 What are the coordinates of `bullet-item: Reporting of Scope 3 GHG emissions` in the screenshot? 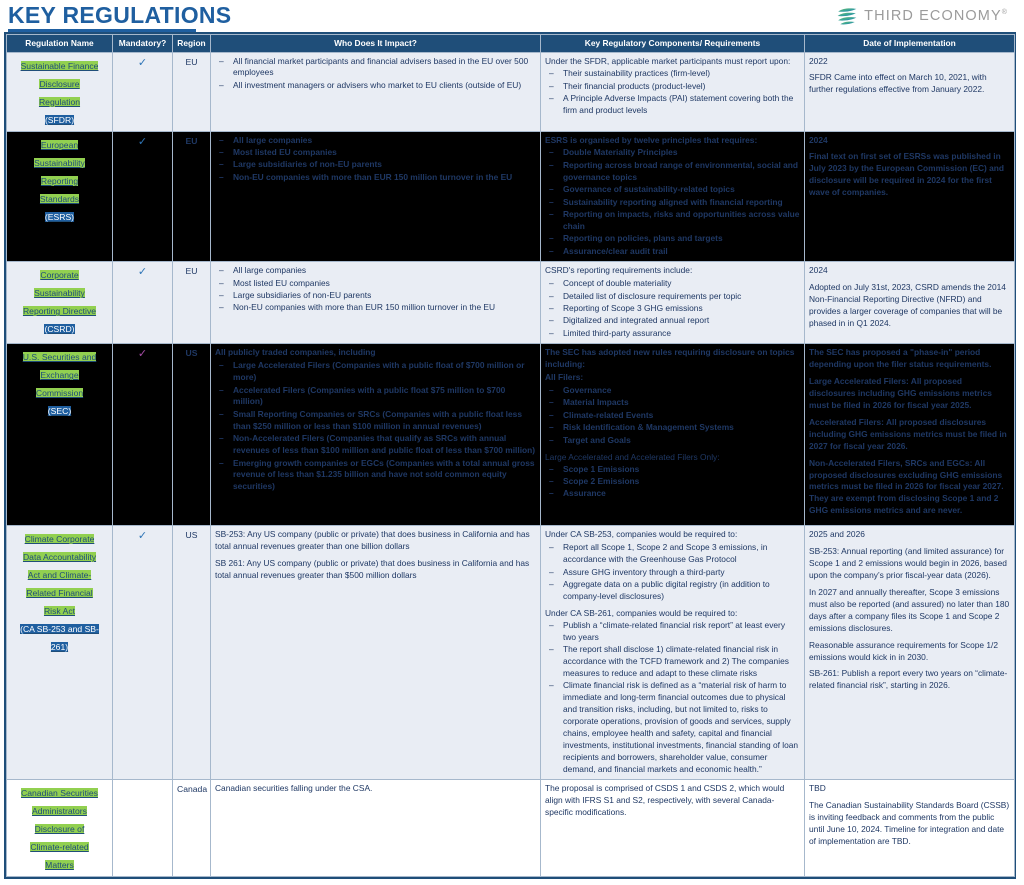 It's located at (672, 309).